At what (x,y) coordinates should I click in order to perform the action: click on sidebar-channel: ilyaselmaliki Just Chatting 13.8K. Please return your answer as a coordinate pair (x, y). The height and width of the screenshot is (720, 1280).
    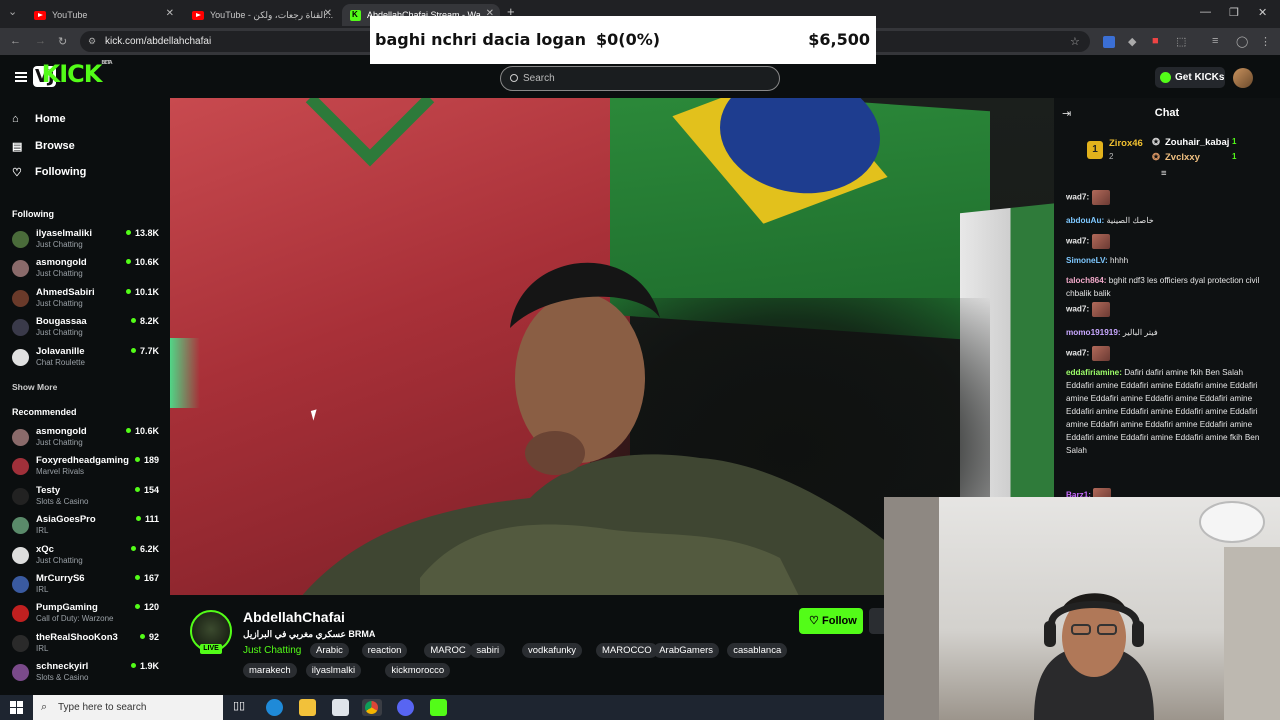
    Looking at the image, I should click on (87, 242).